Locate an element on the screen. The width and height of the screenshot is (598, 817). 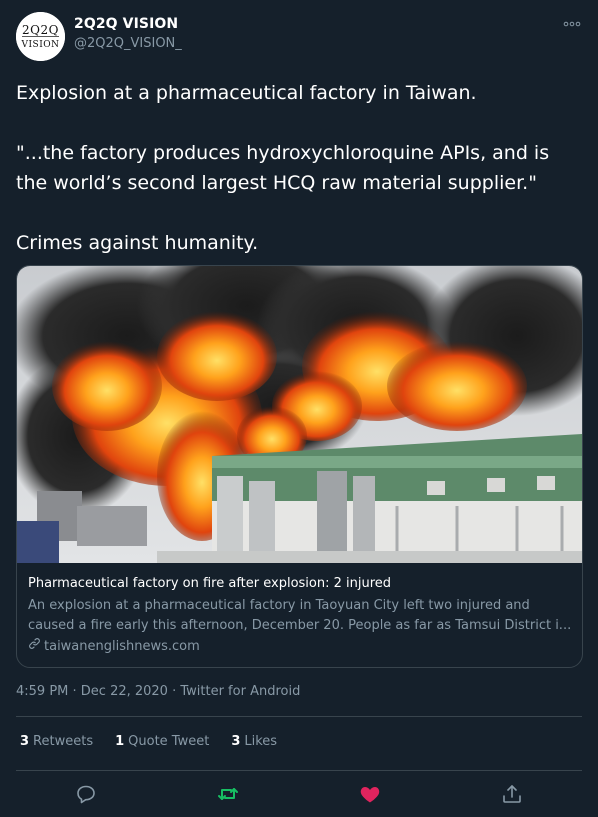
card-domain: taiwanenglishnews.com is located at coordinates (300, 647).